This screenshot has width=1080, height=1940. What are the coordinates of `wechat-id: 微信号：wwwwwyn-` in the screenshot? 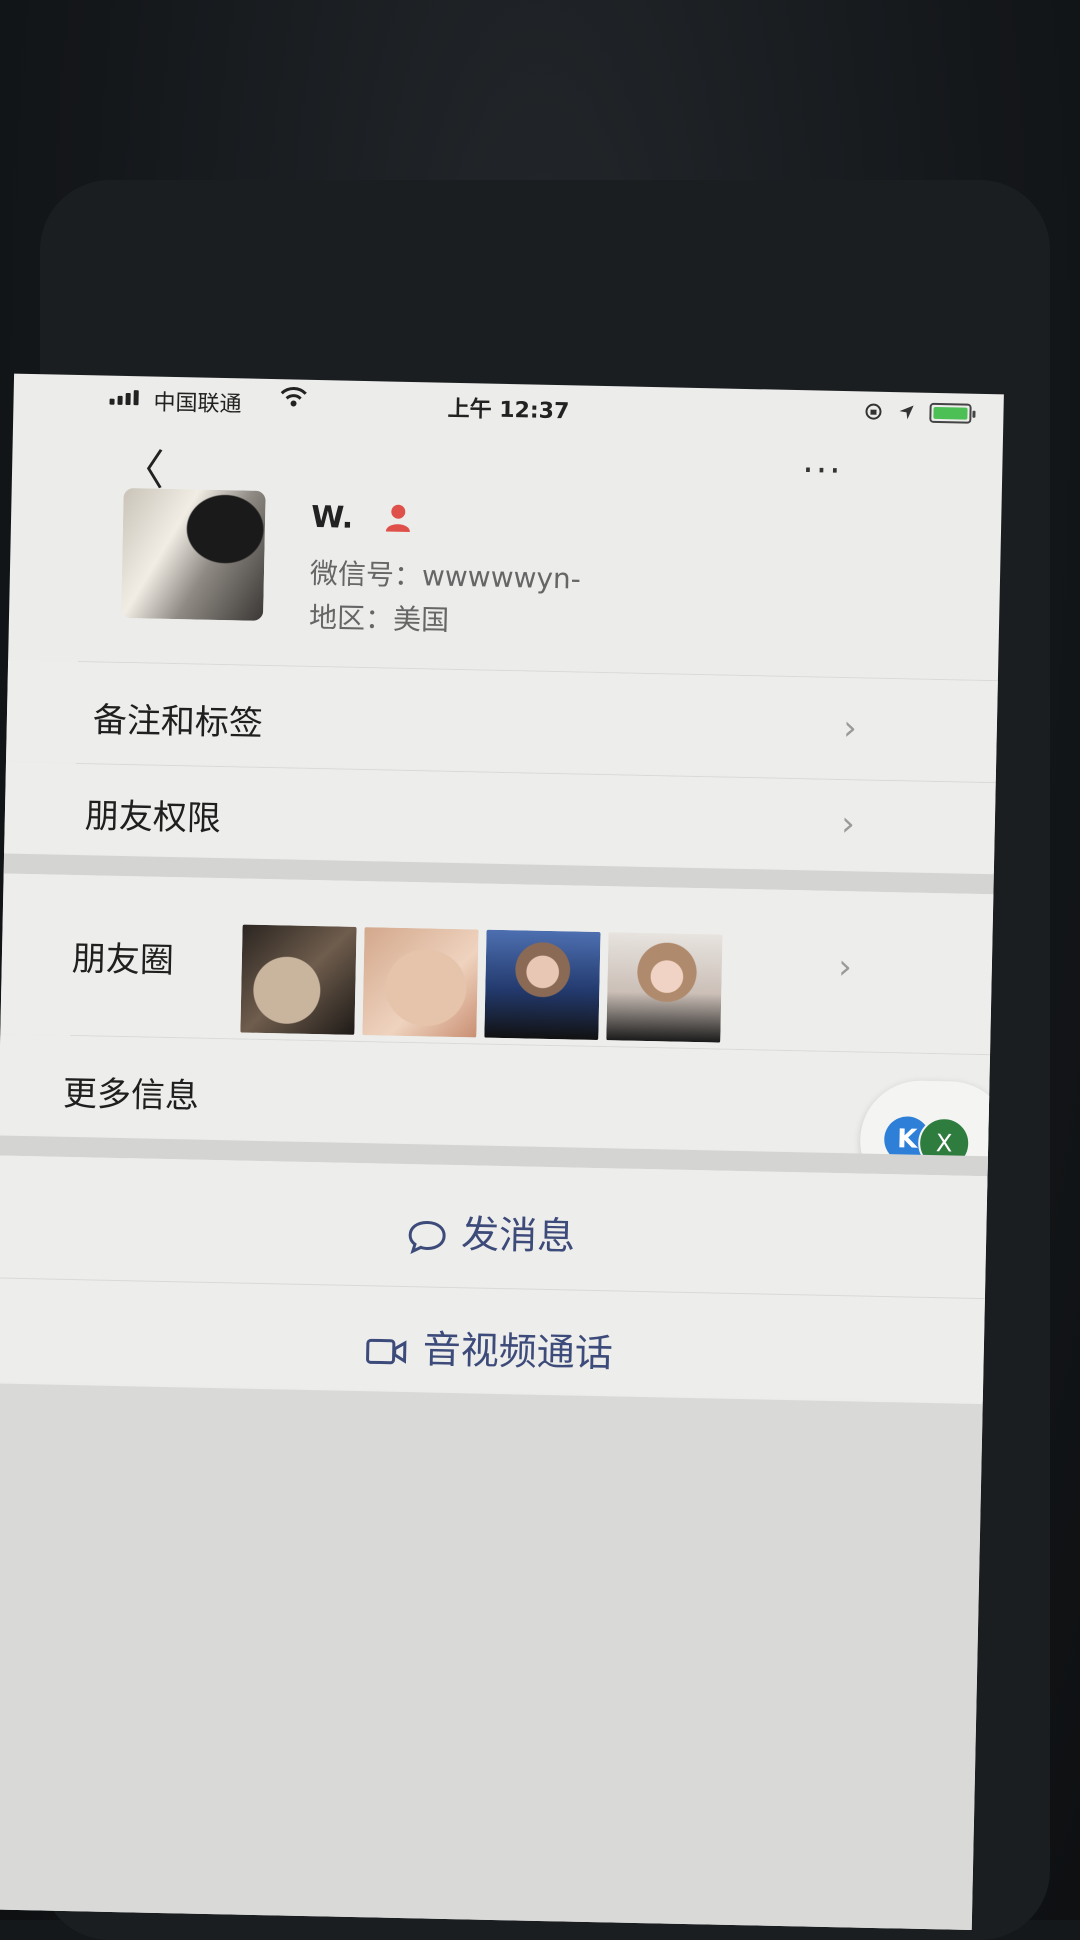 It's located at (445, 576).